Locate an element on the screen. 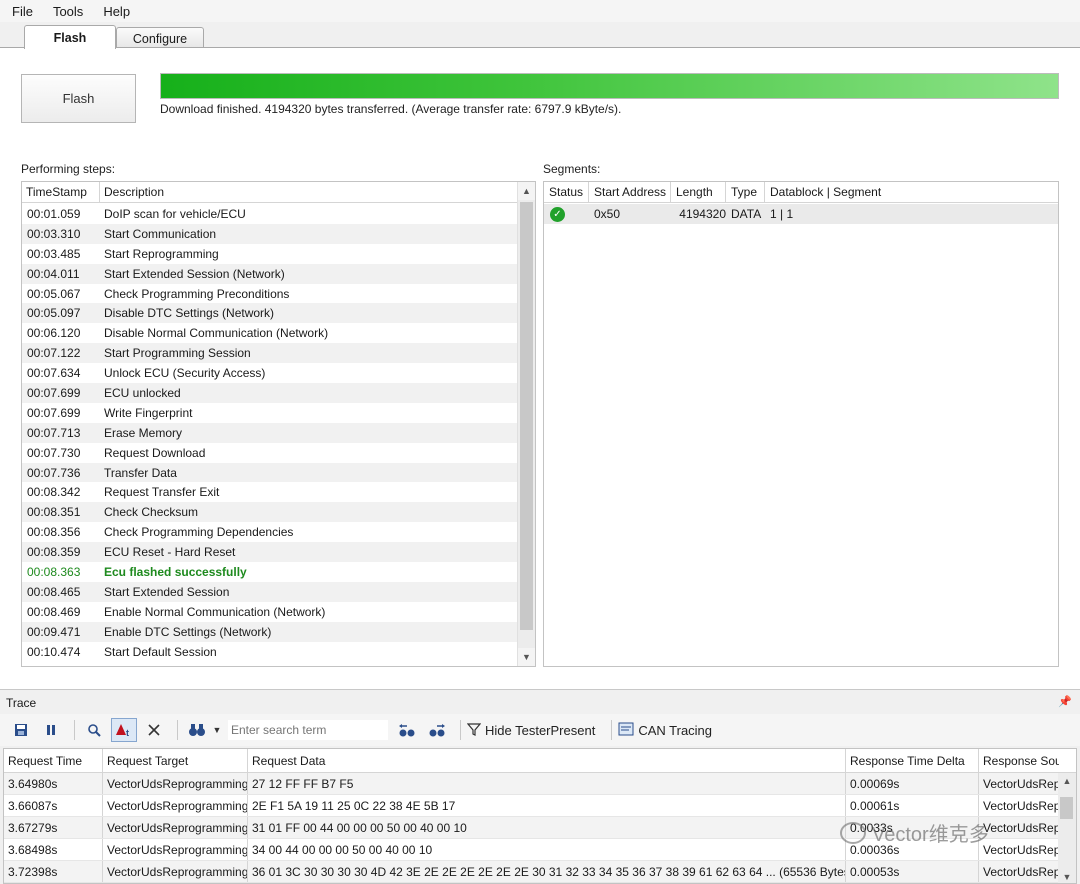 This screenshot has width=1080, height=884. step-row: 00:05.097 Disable DTC Settings (Network) is located at coordinates (269, 313).